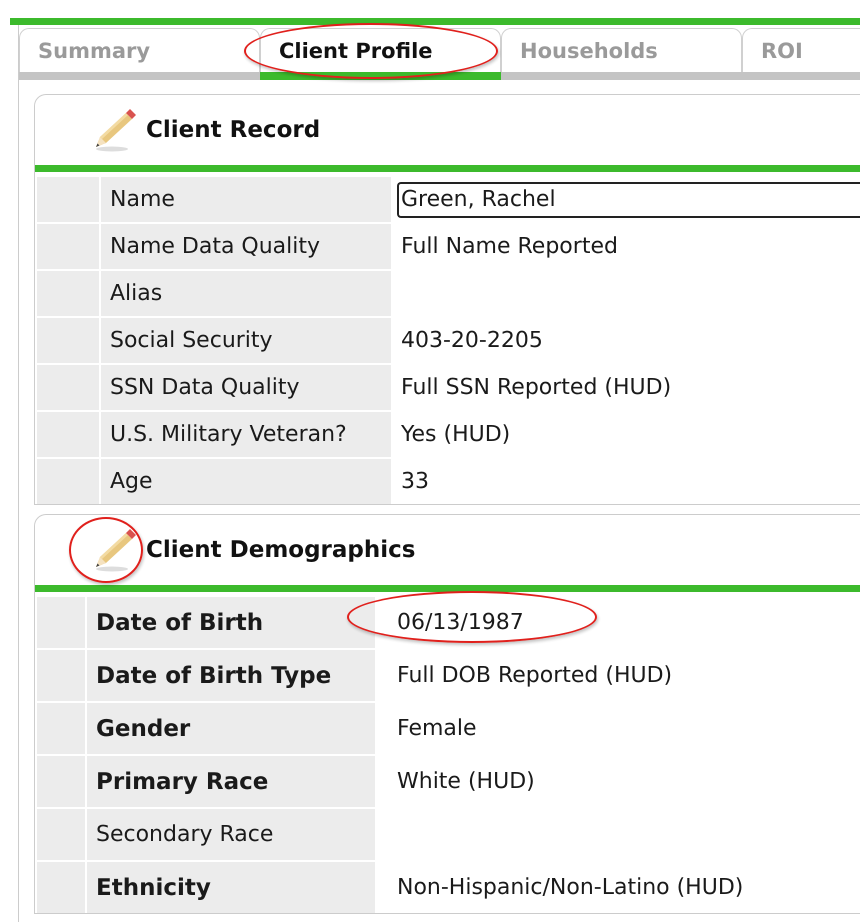 Image resolution: width=860 pixels, height=922 pixels. What do you see at coordinates (231, 728) in the screenshot?
I see `field-label: Gender` at bounding box center [231, 728].